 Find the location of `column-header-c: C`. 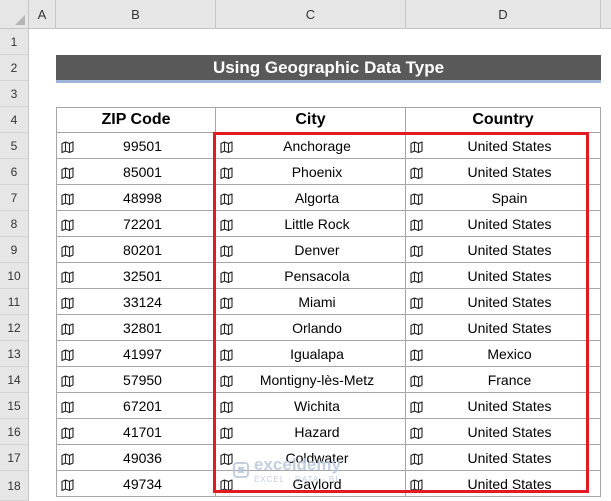

column-header-c: C is located at coordinates (311, 14).